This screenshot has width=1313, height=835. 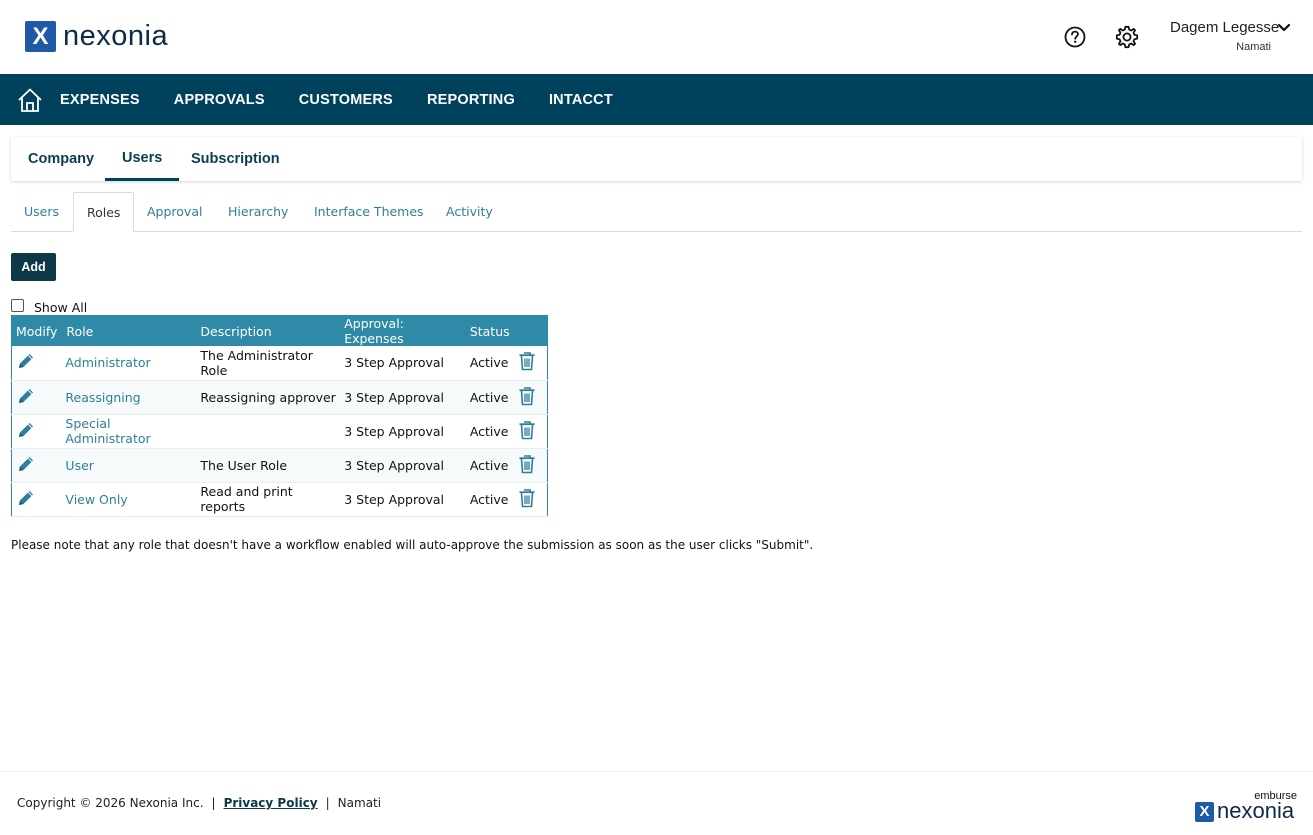 I want to click on nexonia-logo: X nexonia, so click(x=96, y=36).